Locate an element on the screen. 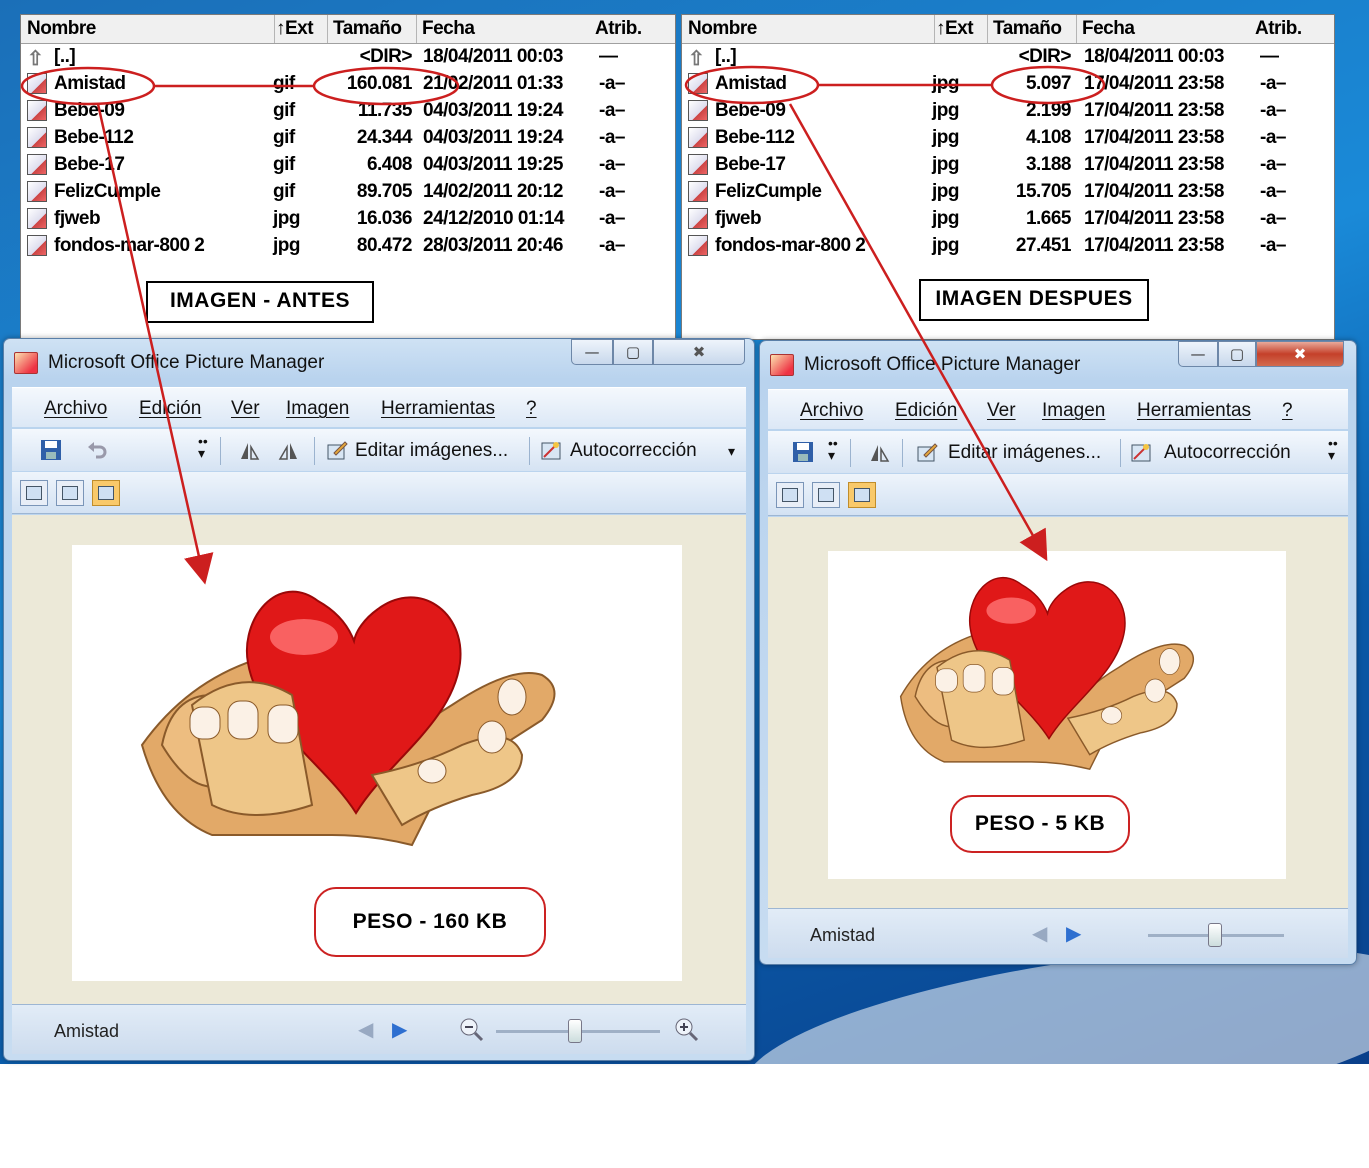 This screenshot has width=1369, height=1168. file-row: Bebe-17 jpg 3.188 17/04/2011 23:58 -a– is located at coordinates (1008, 165).